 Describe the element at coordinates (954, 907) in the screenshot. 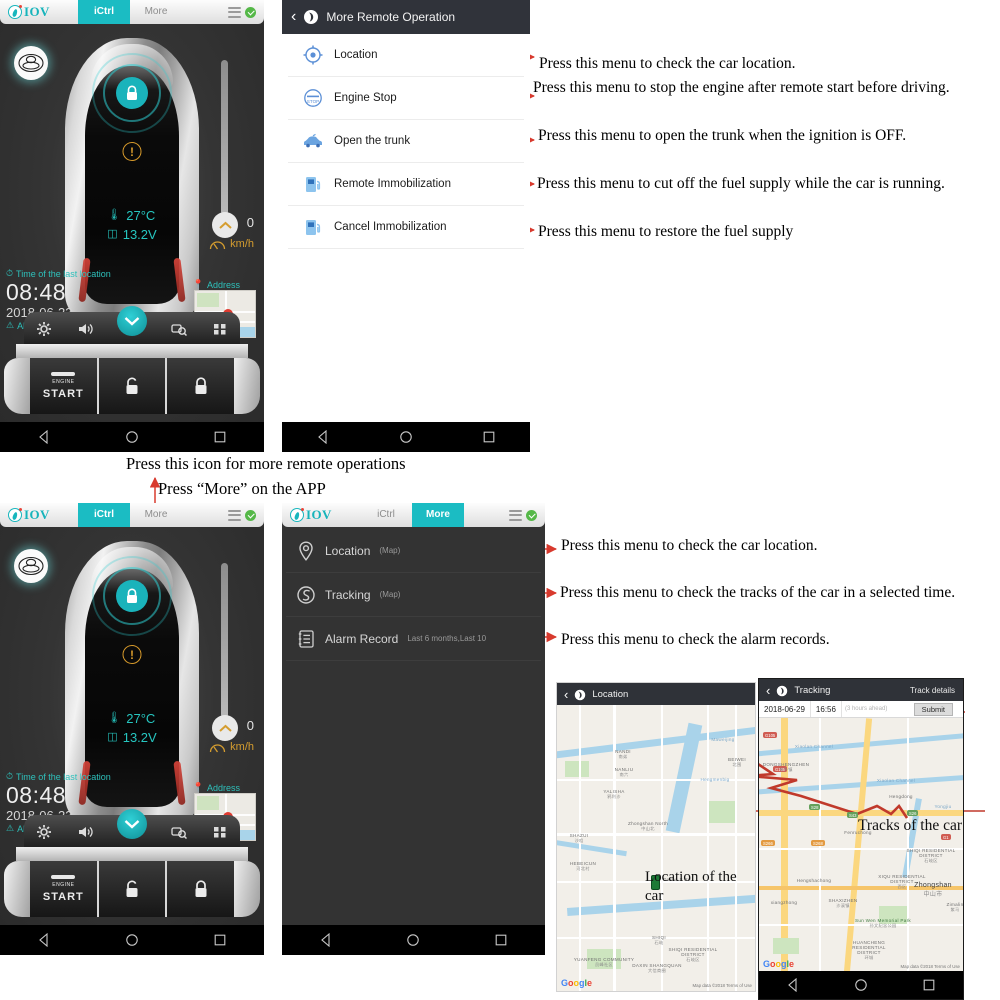

I see `map-label: Zimalin 紫马` at that location.